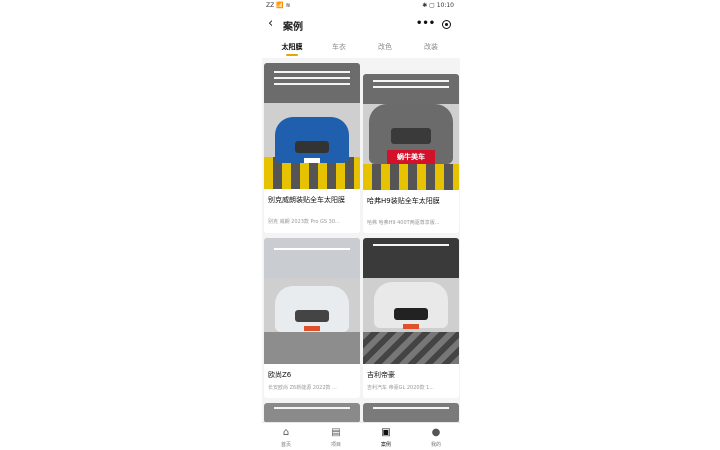  Describe the element at coordinates (381, 375) in the screenshot. I see `case-title: 吉利帝豪` at that location.